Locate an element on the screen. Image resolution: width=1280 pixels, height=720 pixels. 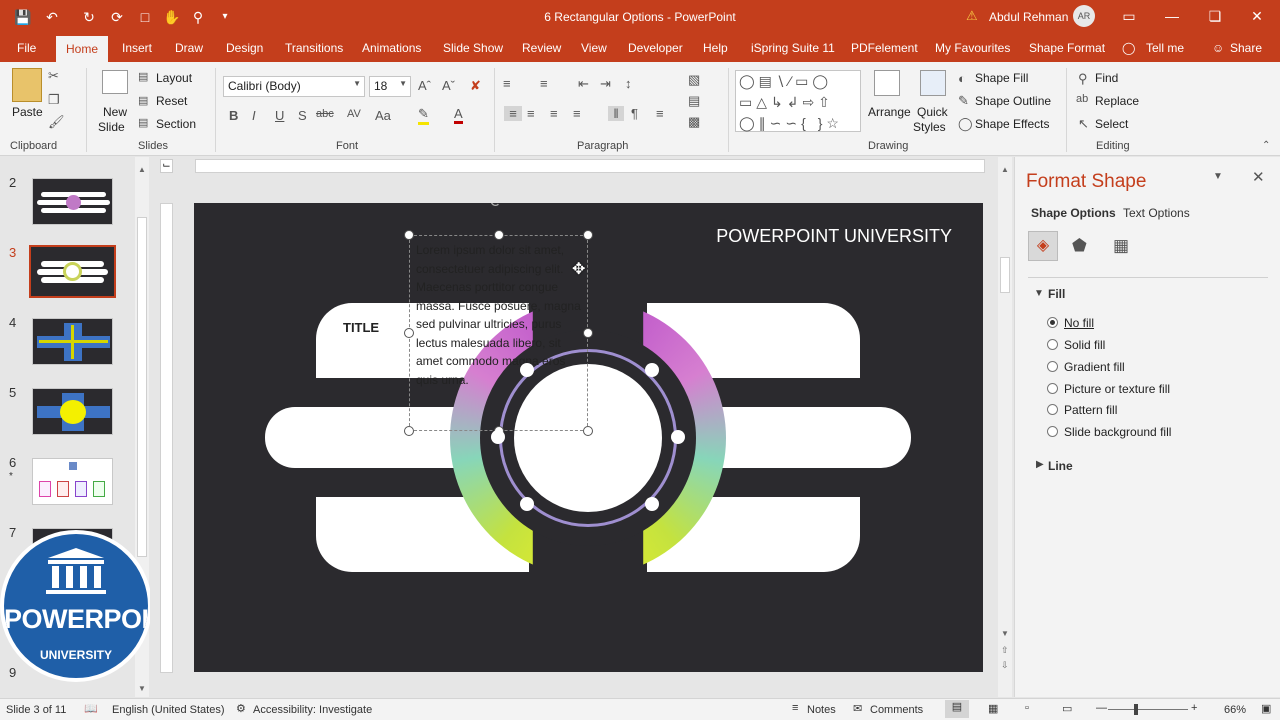
reading-view-icon: ▫ is located at coordinates (1027, 708).